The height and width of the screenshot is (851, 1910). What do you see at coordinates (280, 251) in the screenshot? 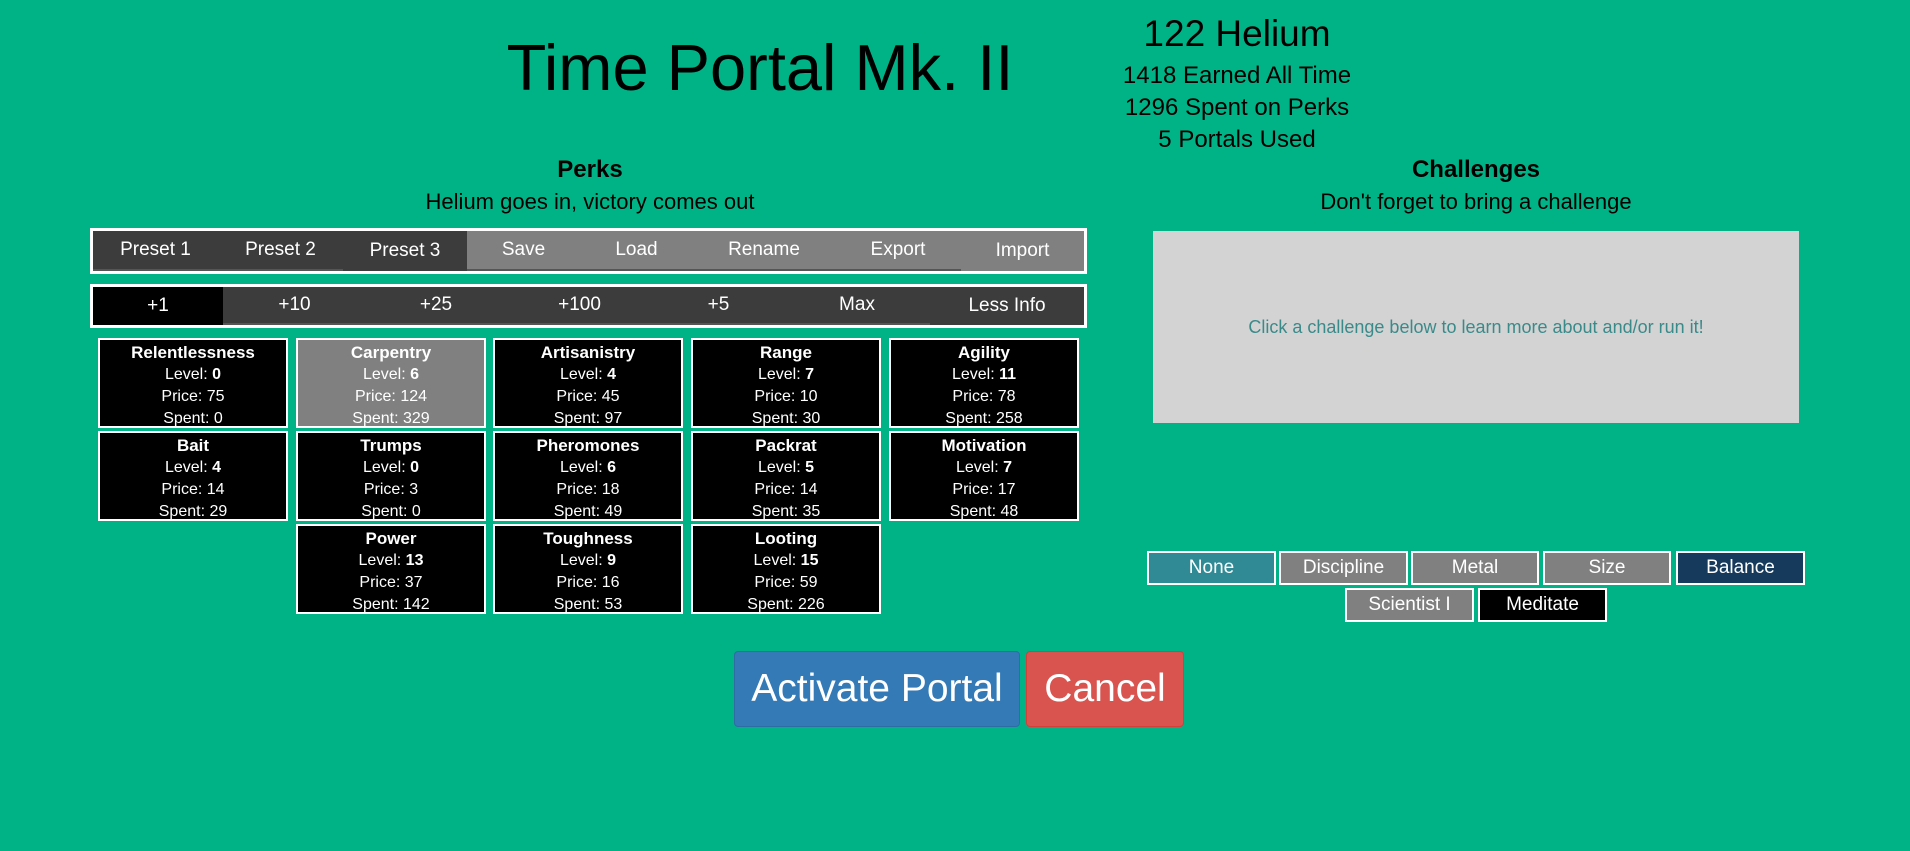
I see `preset-2-button: Preset 2` at bounding box center [280, 251].